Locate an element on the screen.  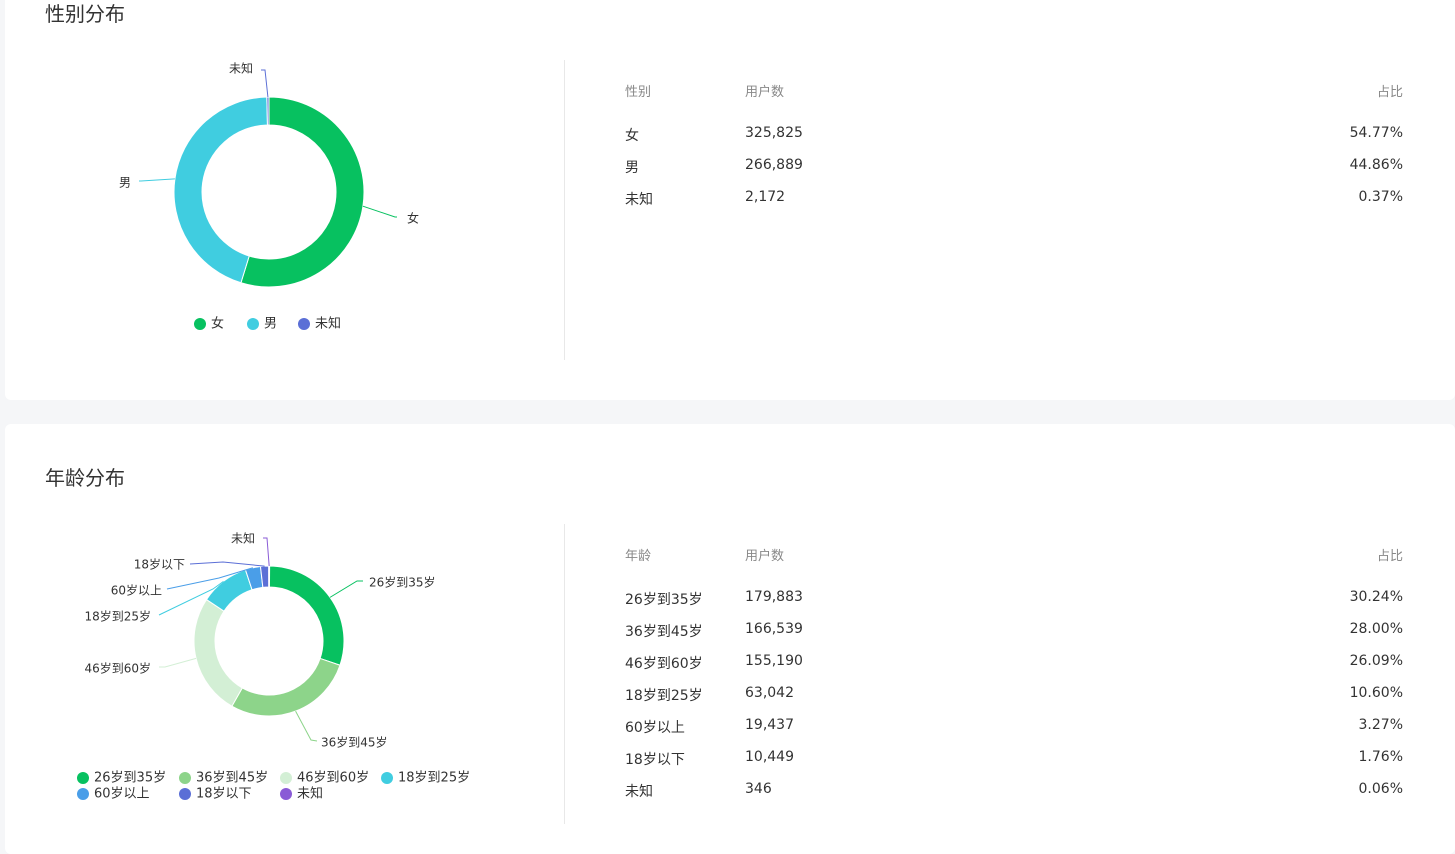
row-ratio: 28.00% is located at coordinates (1376, 629).